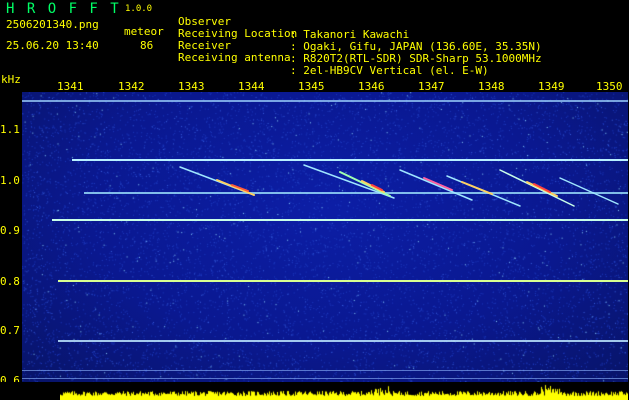 The height and width of the screenshot is (400, 629). What do you see at coordinates (10, 281) in the screenshot?
I see `y-tick: 0.8` at bounding box center [10, 281].